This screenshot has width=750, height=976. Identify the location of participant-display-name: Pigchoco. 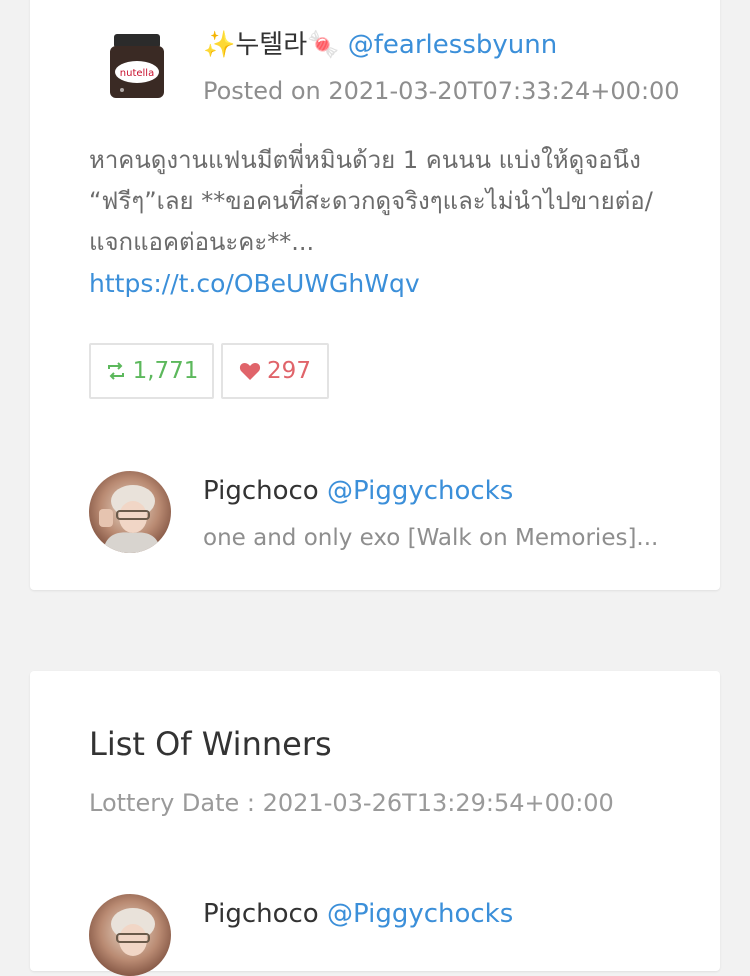
(261, 491).